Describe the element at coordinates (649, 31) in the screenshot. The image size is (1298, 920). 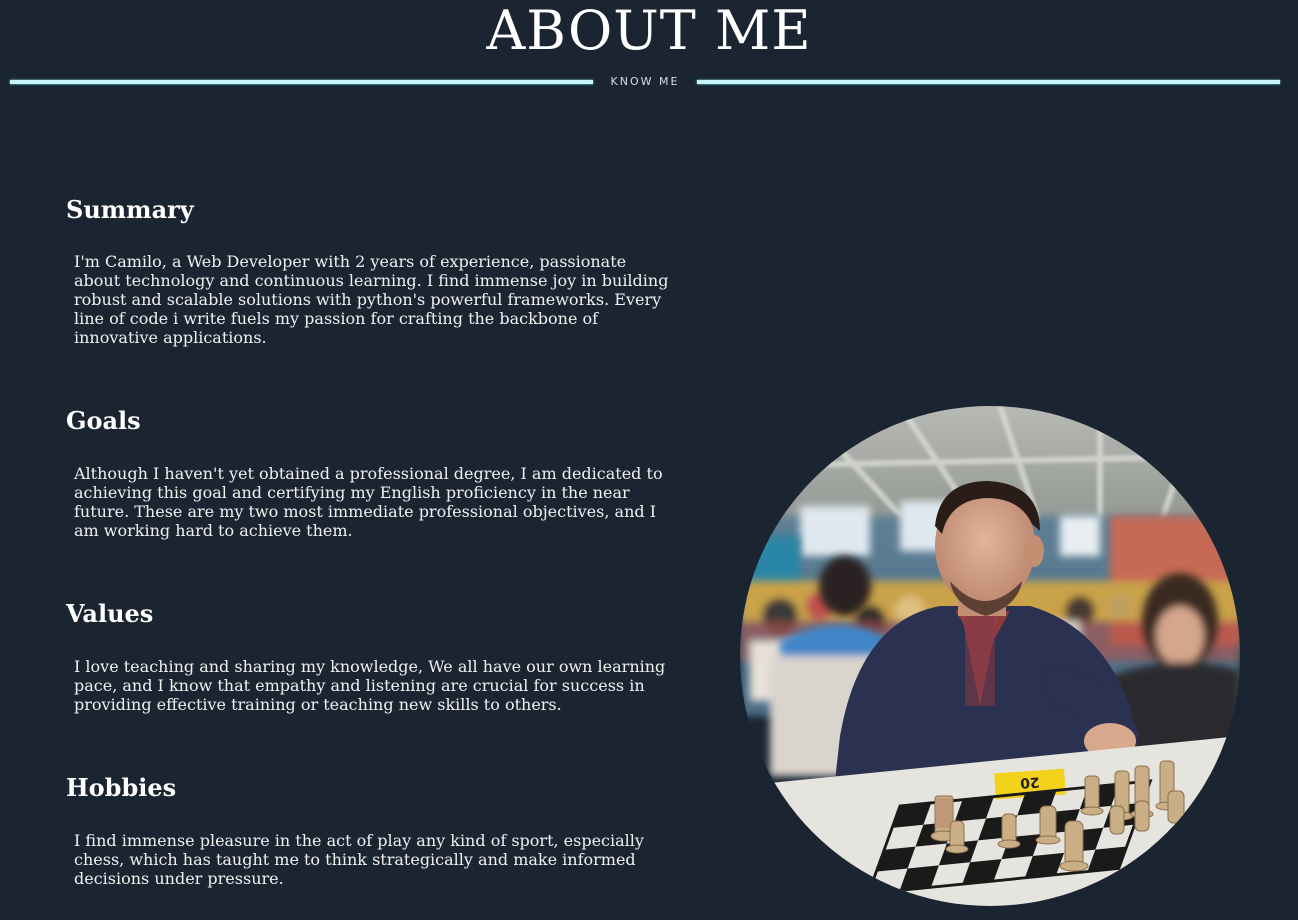
I see `page-title: ABOUT ME` at that location.